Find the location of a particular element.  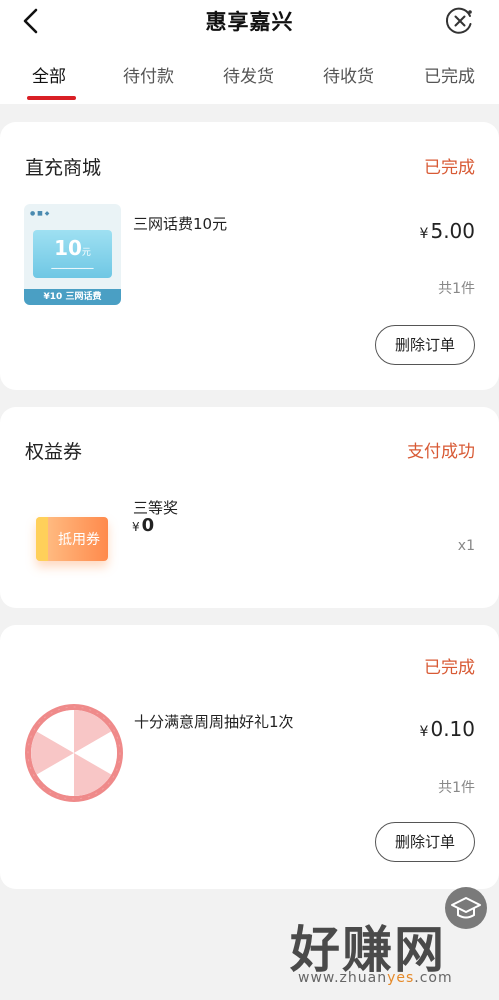

price-value: 0 is located at coordinates (148, 525).